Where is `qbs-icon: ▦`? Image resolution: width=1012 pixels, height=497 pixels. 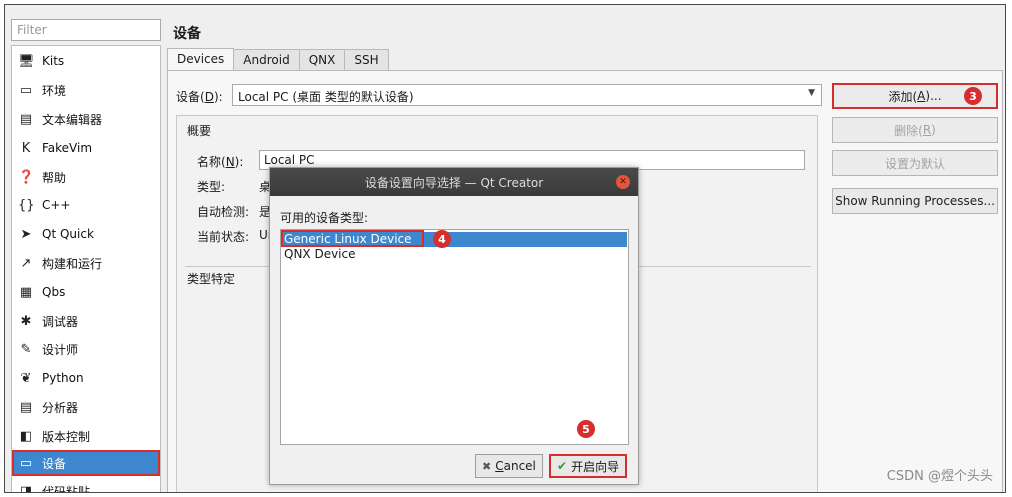
qbs-icon: ▦ is located at coordinates (26, 292).